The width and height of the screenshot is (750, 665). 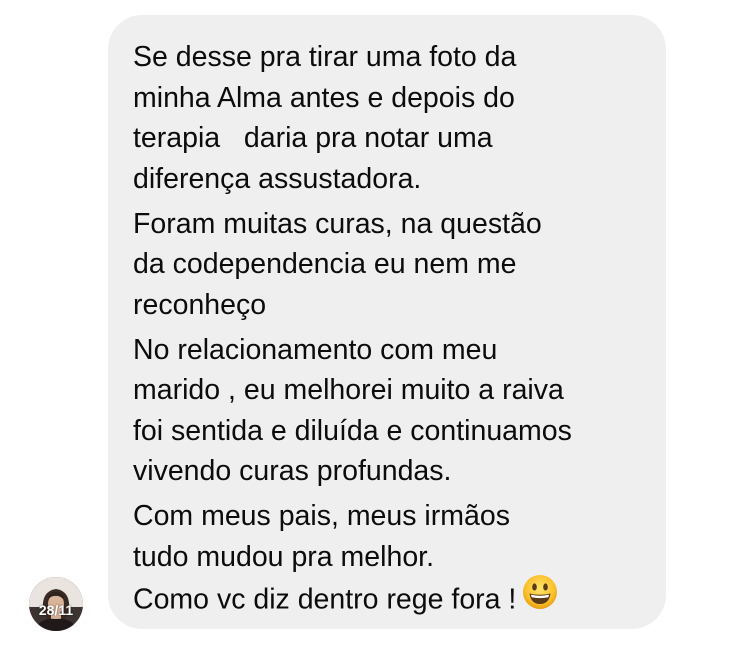 What do you see at coordinates (284, 556) in the screenshot?
I see `message-line: tudo mudou pra melhor.` at bounding box center [284, 556].